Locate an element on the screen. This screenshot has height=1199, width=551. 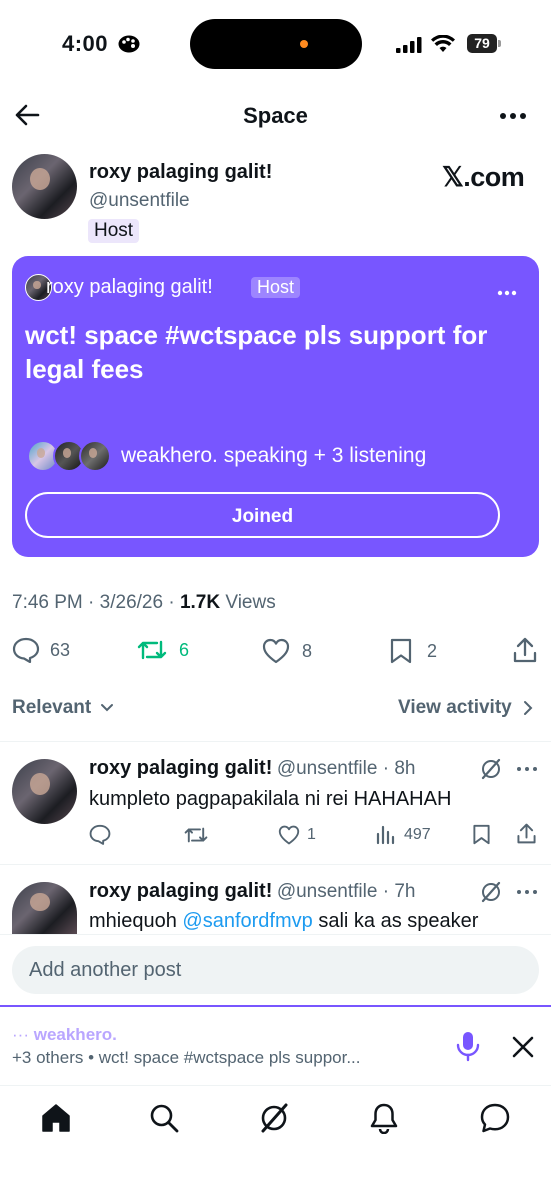
relevant-dropdown: Relevant is located at coordinates (63, 708).